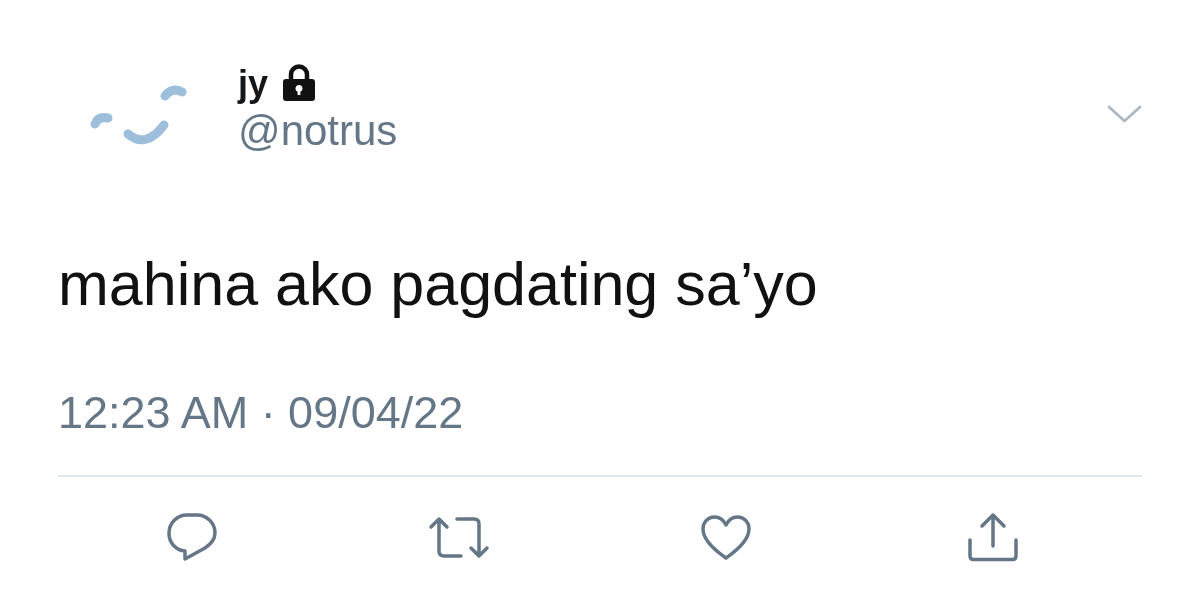  What do you see at coordinates (253, 84) in the screenshot?
I see `display-name: jy` at bounding box center [253, 84].